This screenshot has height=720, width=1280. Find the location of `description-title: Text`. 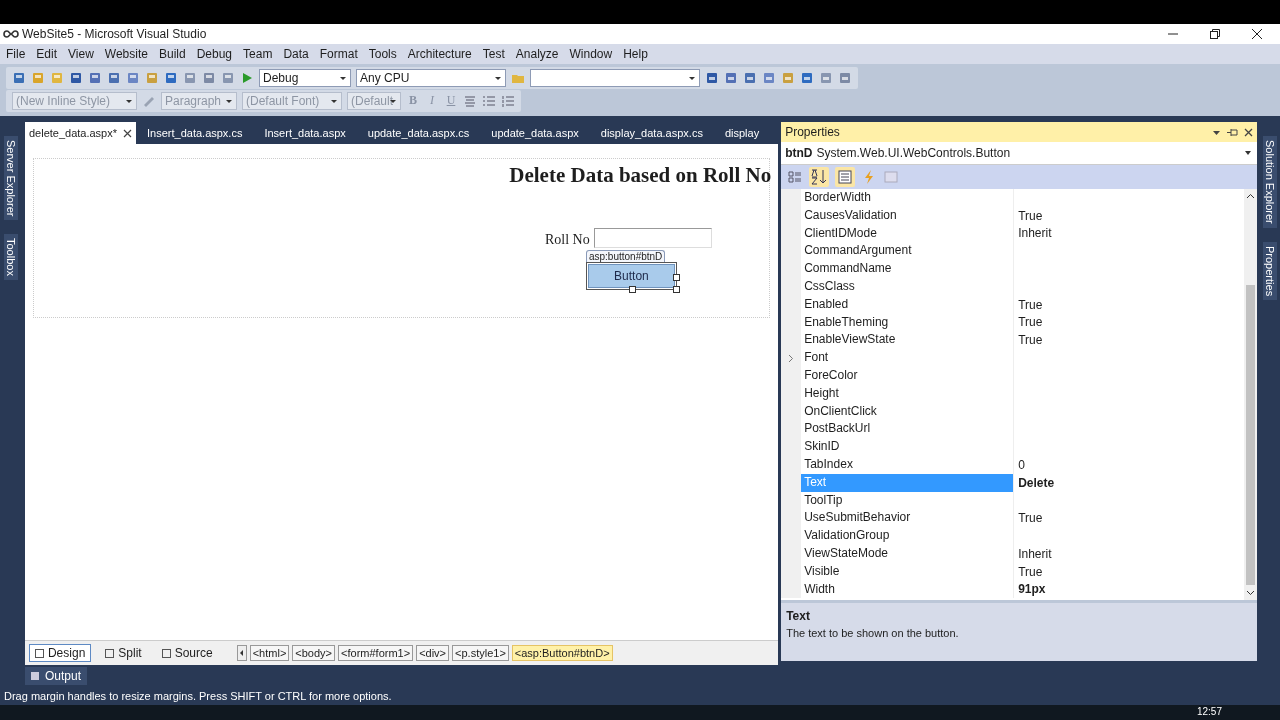

description-title: Text is located at coordinates (798, 616).